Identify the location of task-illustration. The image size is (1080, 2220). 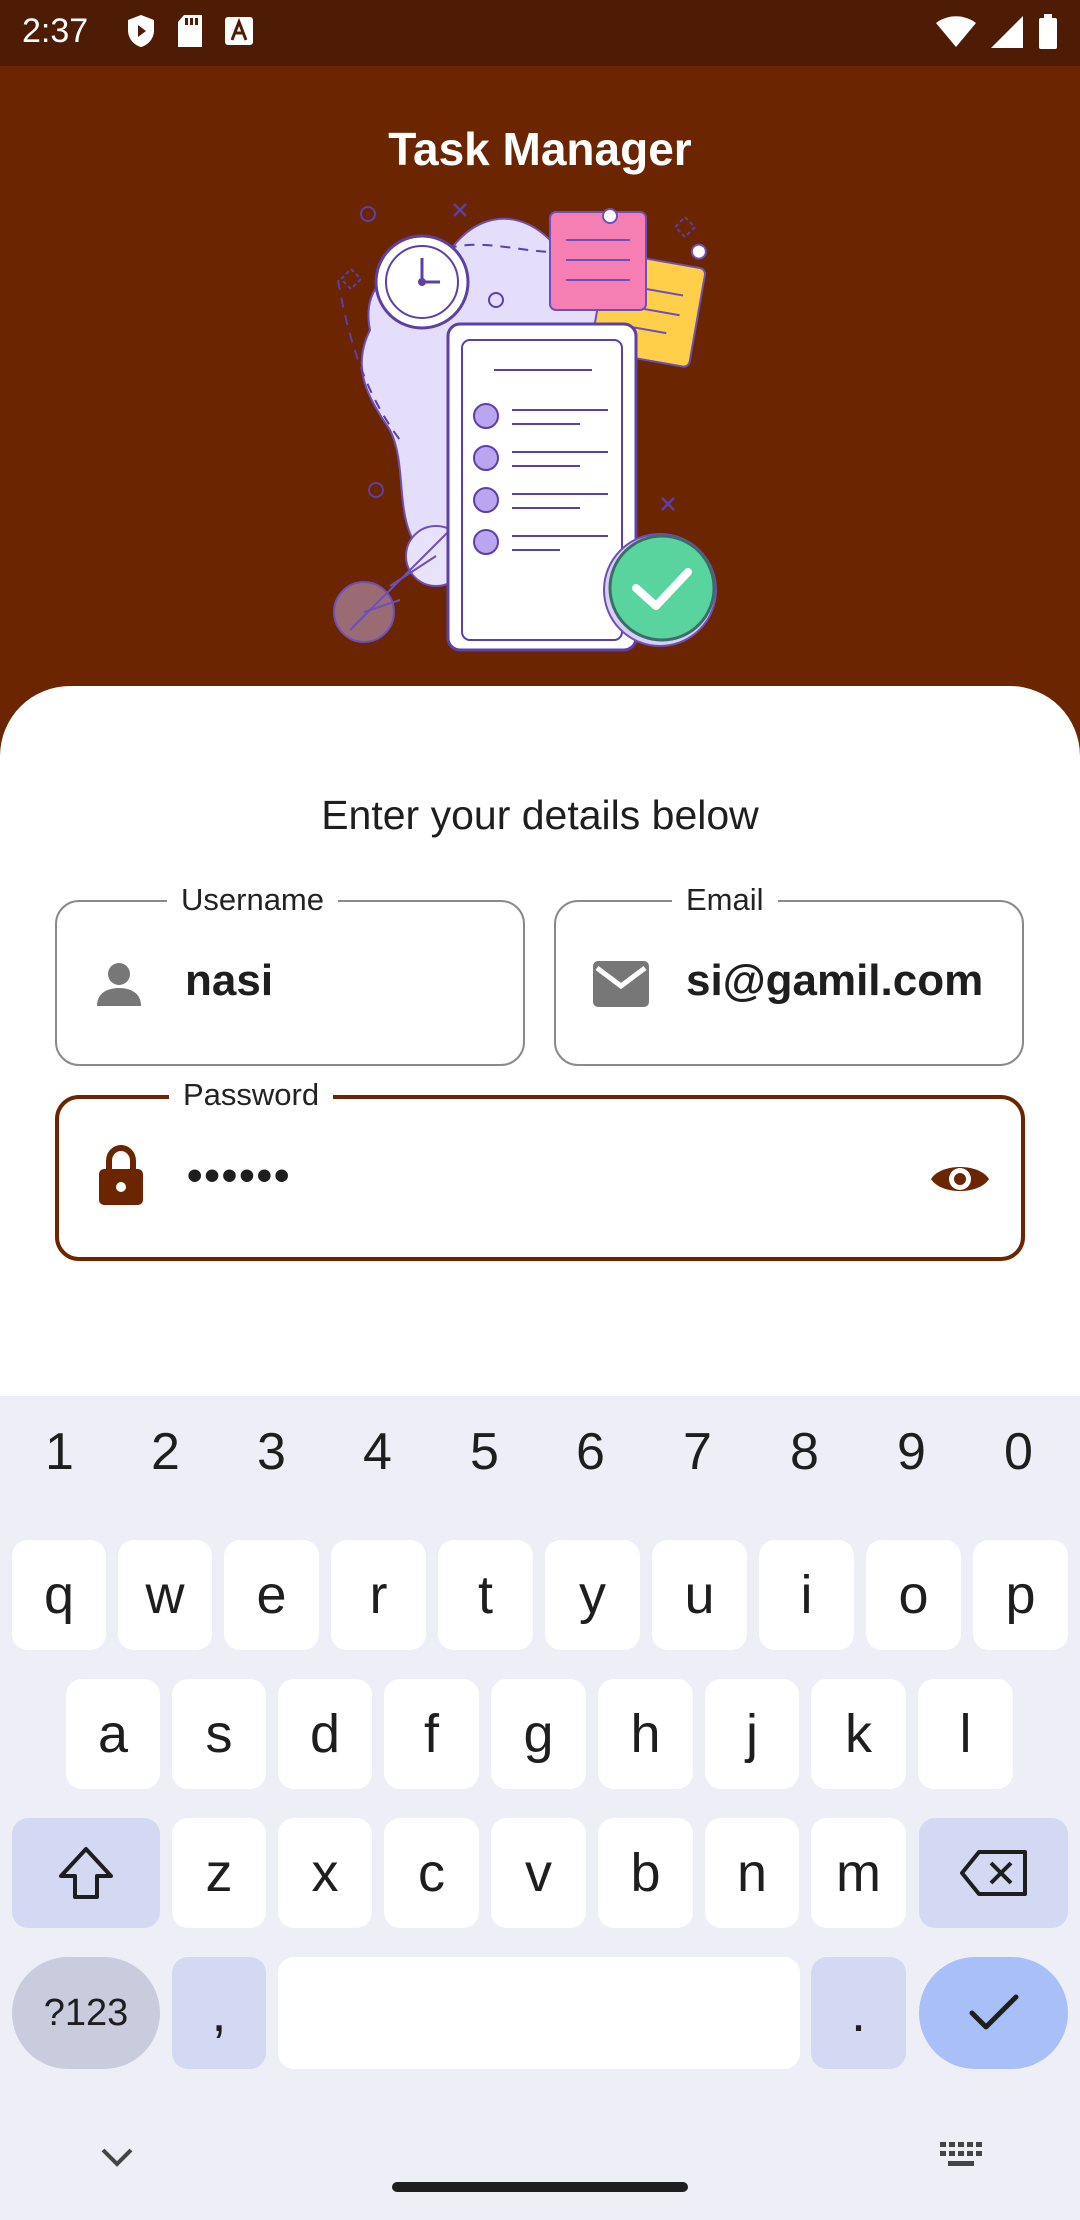
(525, 427).